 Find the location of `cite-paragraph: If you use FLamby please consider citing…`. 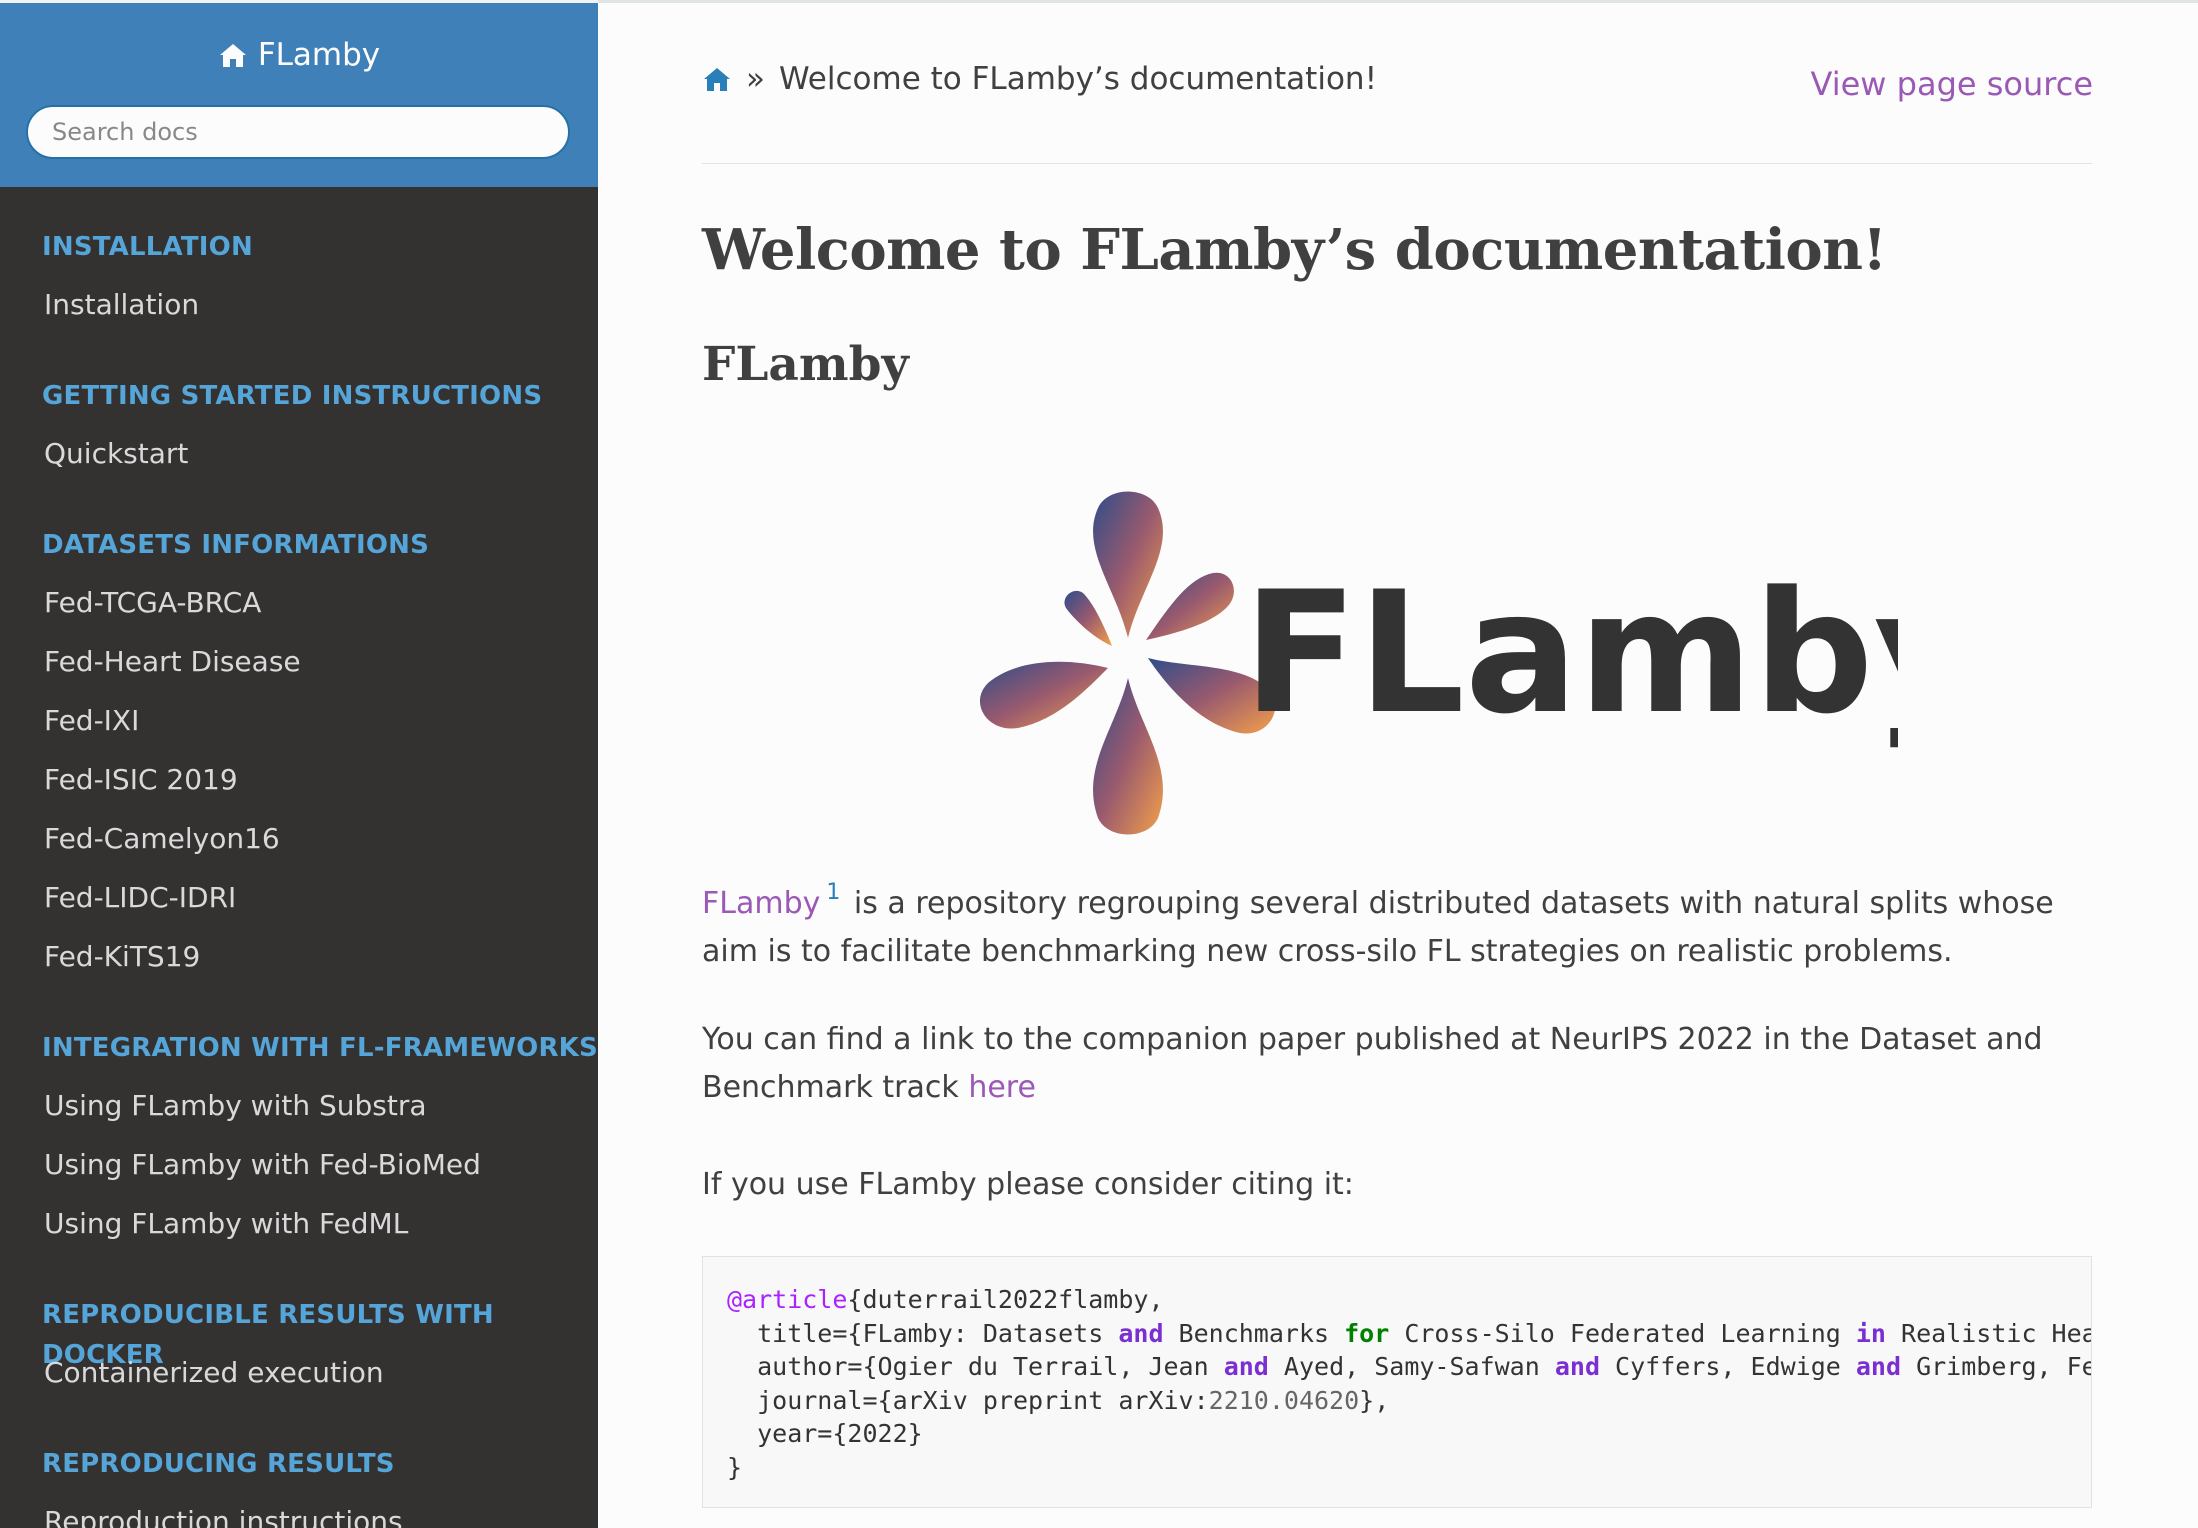

cite-paragraph: If you use FLamby please consider citing… is located at coordinates (1028, 1184).